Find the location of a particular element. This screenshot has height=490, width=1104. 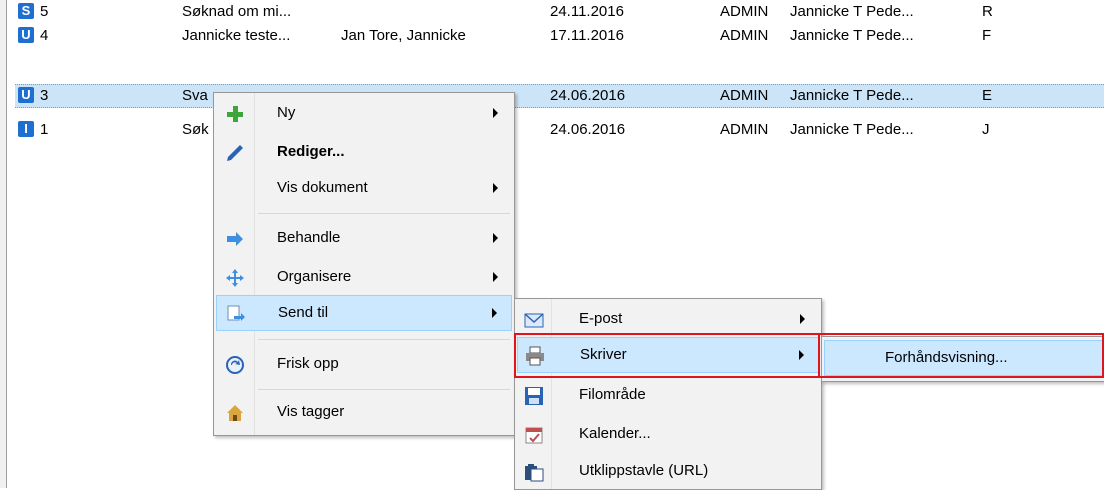

row-code: J is located at coordinates (986, 129).